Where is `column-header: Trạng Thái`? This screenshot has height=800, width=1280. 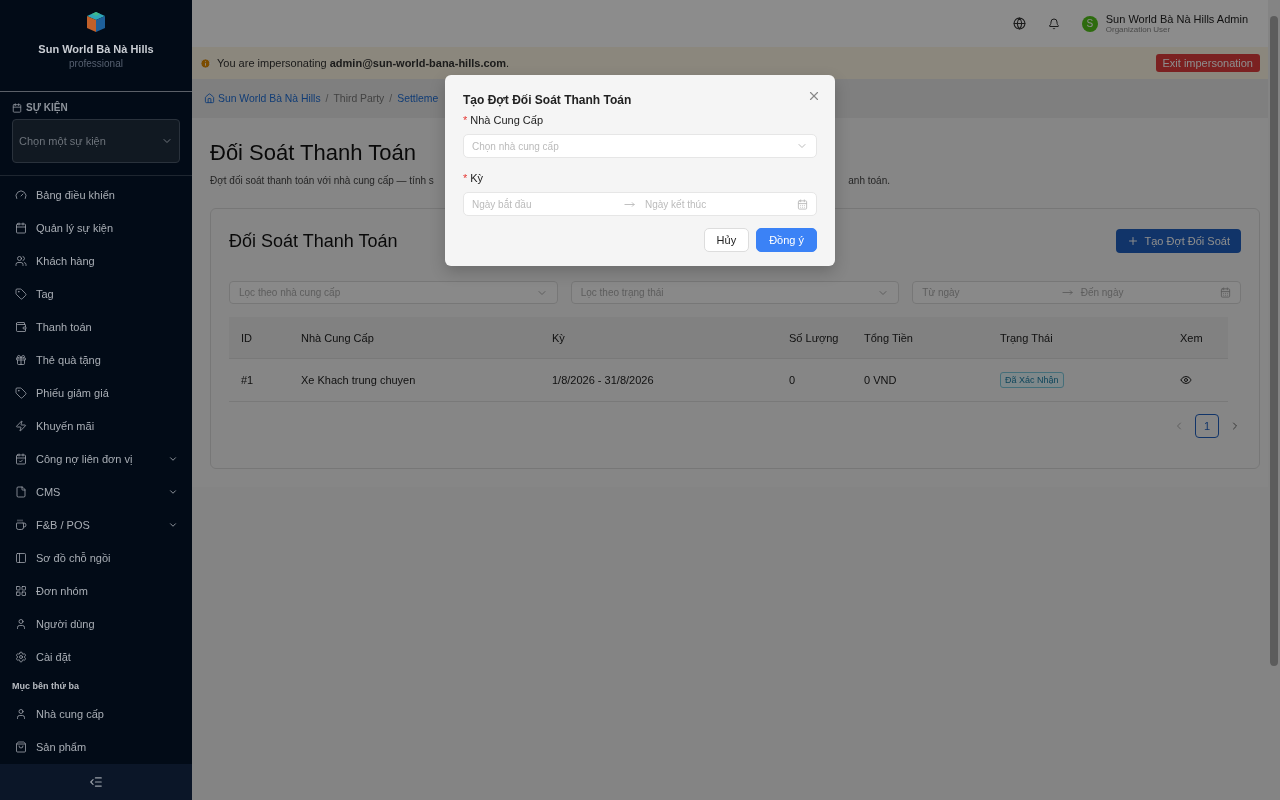
column-header: Trạng Thái is located at coordinates (1078, 338).